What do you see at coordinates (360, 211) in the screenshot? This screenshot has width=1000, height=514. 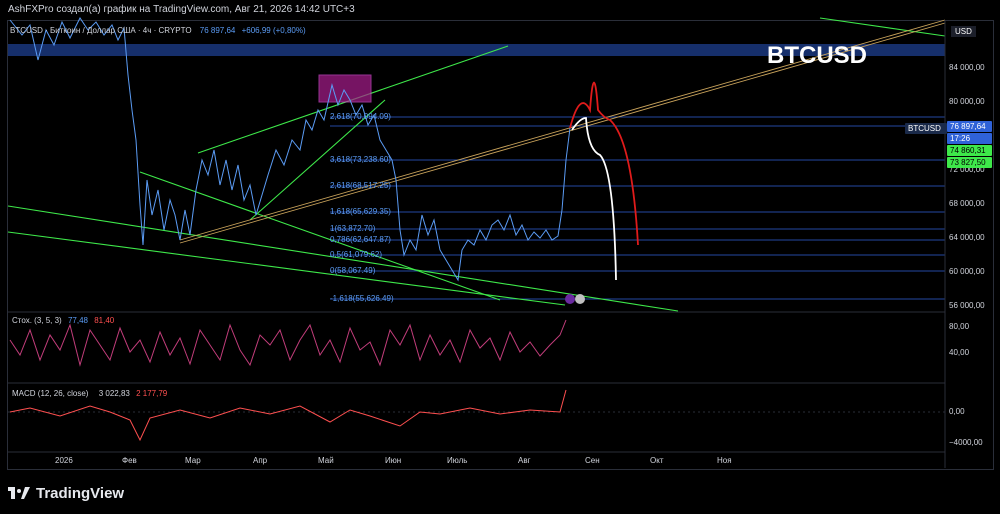 I see `fib-label: 1,618(65,629.35)` at bounding box center [360, 211].